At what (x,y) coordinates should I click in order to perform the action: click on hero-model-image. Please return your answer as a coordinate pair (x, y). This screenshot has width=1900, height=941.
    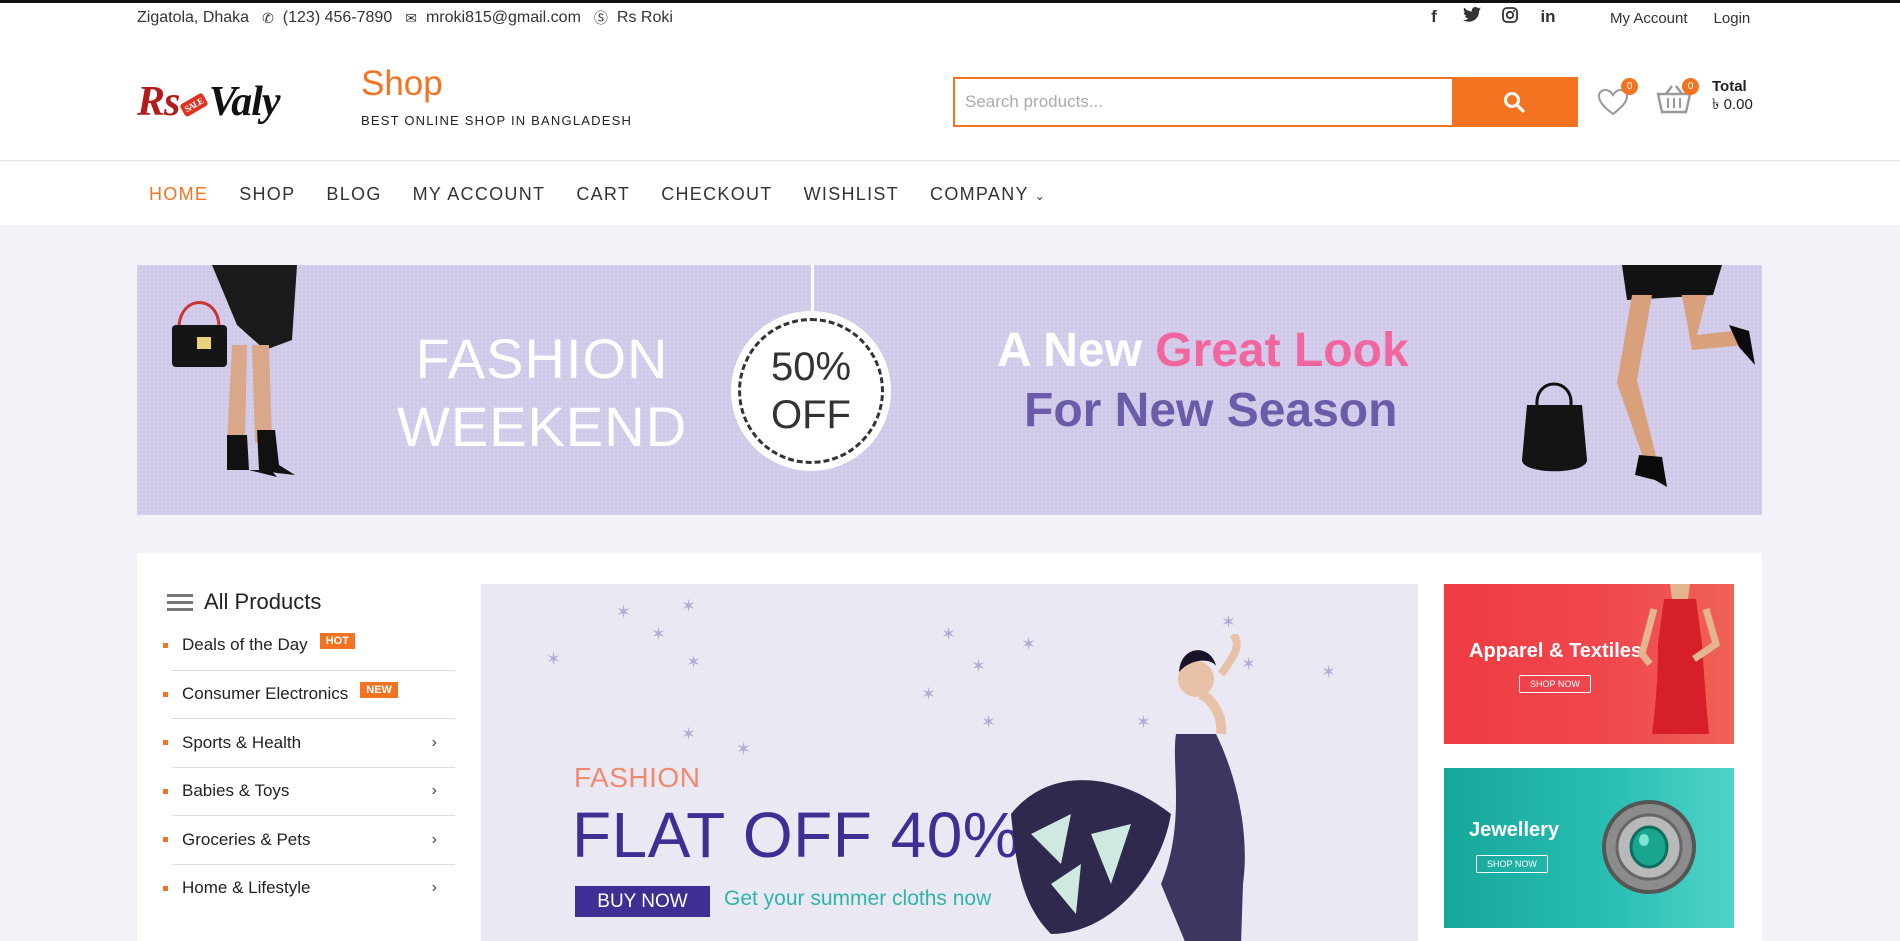
    Looking at the image, I should click on (1128, 787).